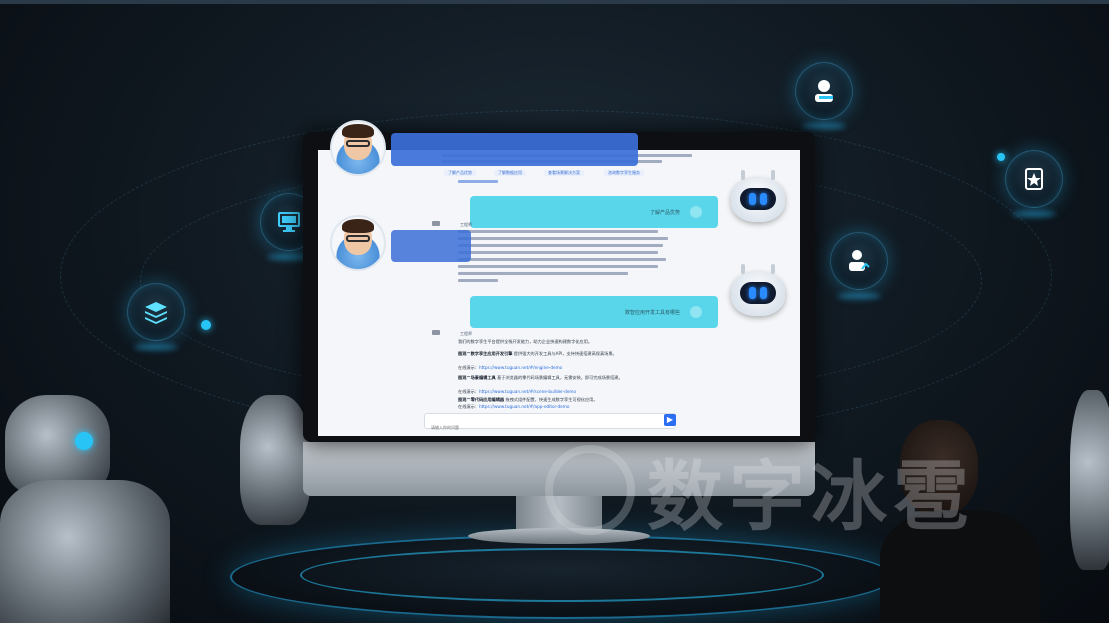  Describe the element at coordinates (594, 212) in the screenshot. I see `user-message-bubble: 了解产品优势` at that location.